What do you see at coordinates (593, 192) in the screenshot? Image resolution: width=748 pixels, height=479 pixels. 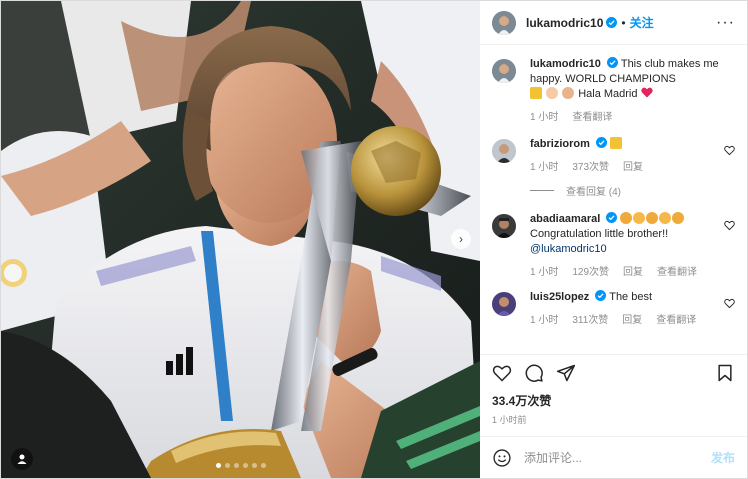 I see `view-replies-label: 查看回复 (4)` at bounding box center [593, 192].